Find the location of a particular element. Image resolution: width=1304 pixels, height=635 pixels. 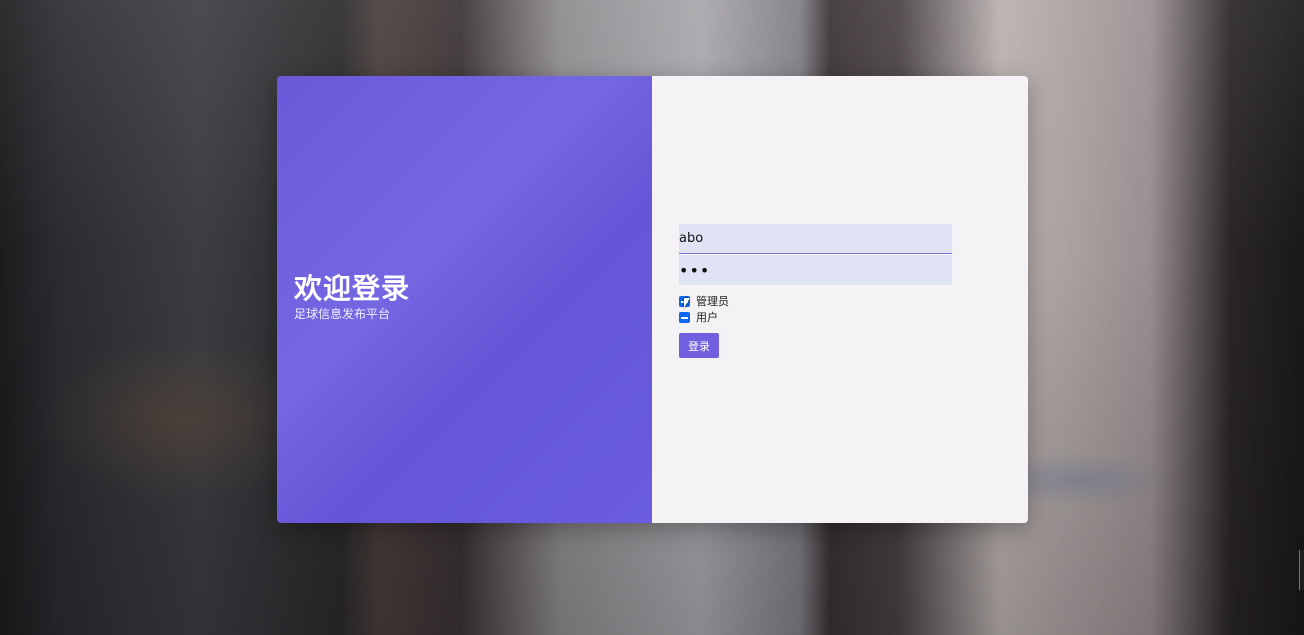

welcome-subtitle: 足球信息发布平台 is located at coordinates (342, 314).